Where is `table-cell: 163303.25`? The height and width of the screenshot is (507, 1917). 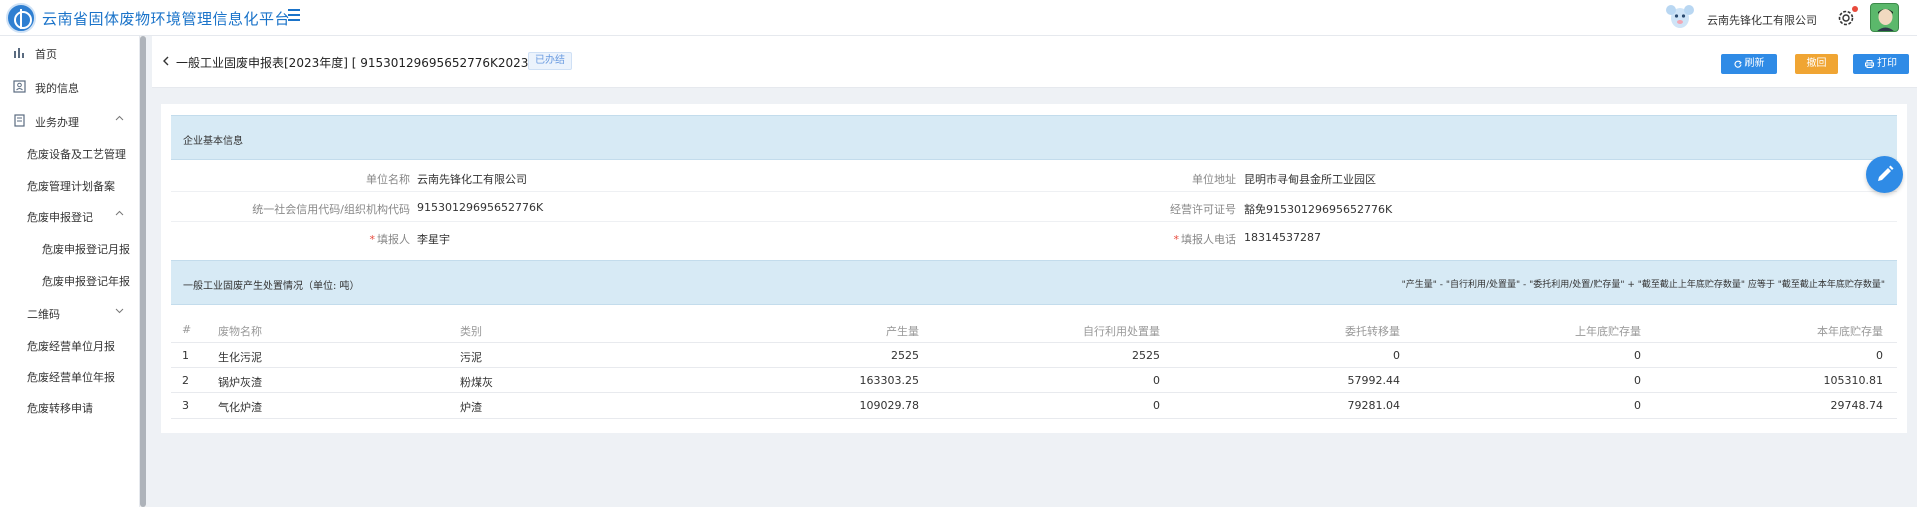 table-cell: 163303.25 is located at coordinates (889, 380).